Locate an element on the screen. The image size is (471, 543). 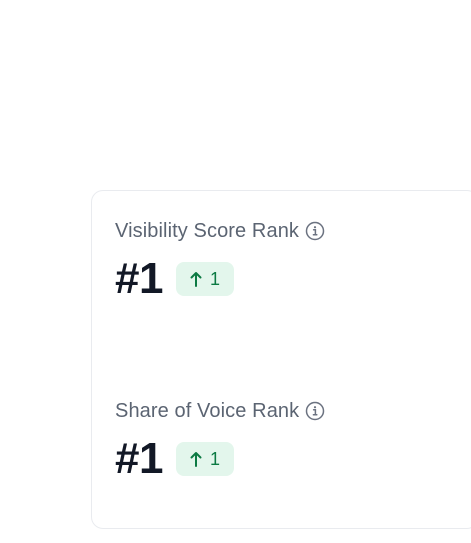
metric-label: Visibility Score Rank is located at coordinates (207, 230).